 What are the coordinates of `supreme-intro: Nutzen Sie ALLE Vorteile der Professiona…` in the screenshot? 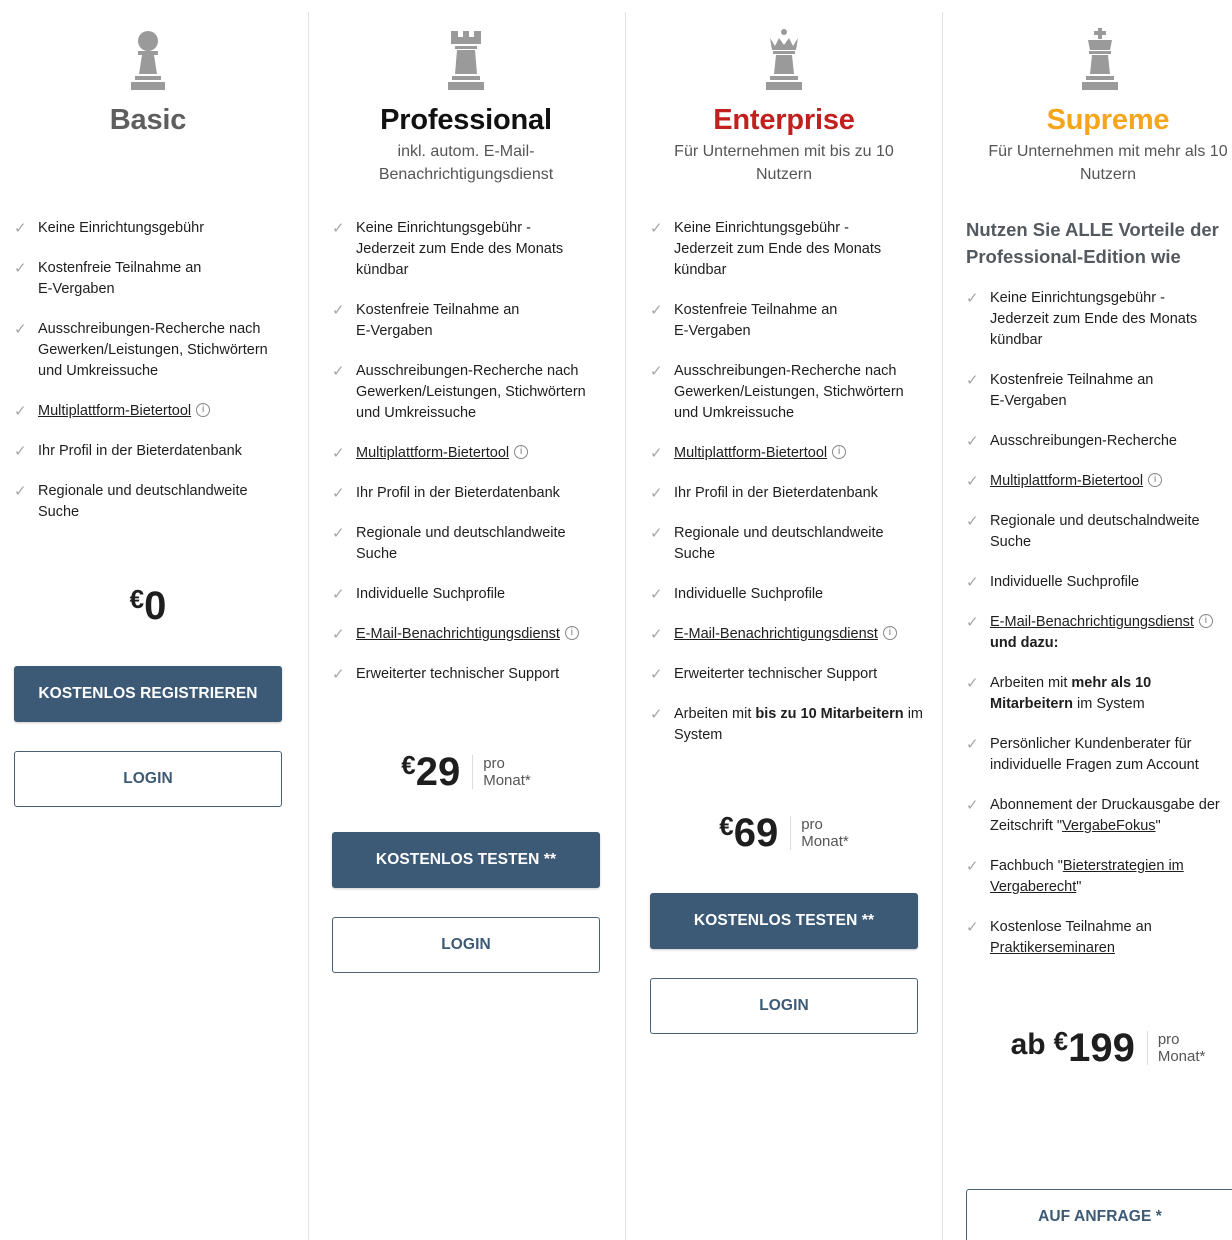 It's located at (1092, 243).